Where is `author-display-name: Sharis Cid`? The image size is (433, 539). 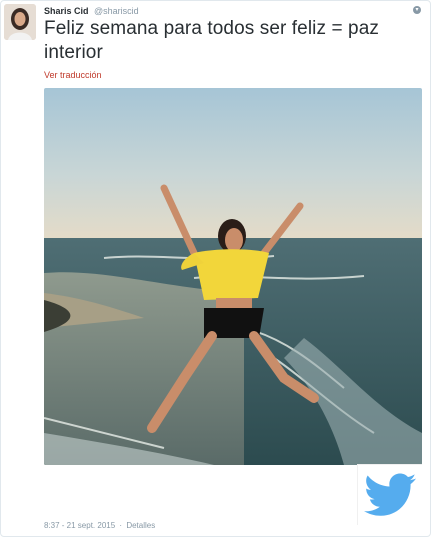 author-display-name: Sharis Cid is located at coordinates (66, 11).